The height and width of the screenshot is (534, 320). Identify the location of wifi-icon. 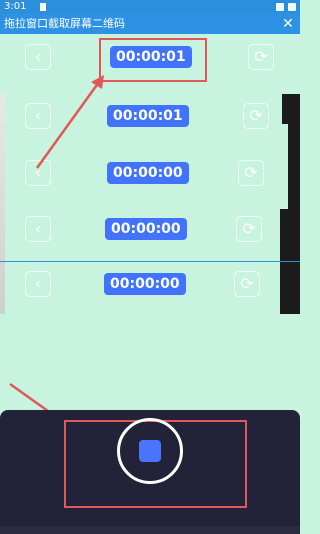
(280, 7).